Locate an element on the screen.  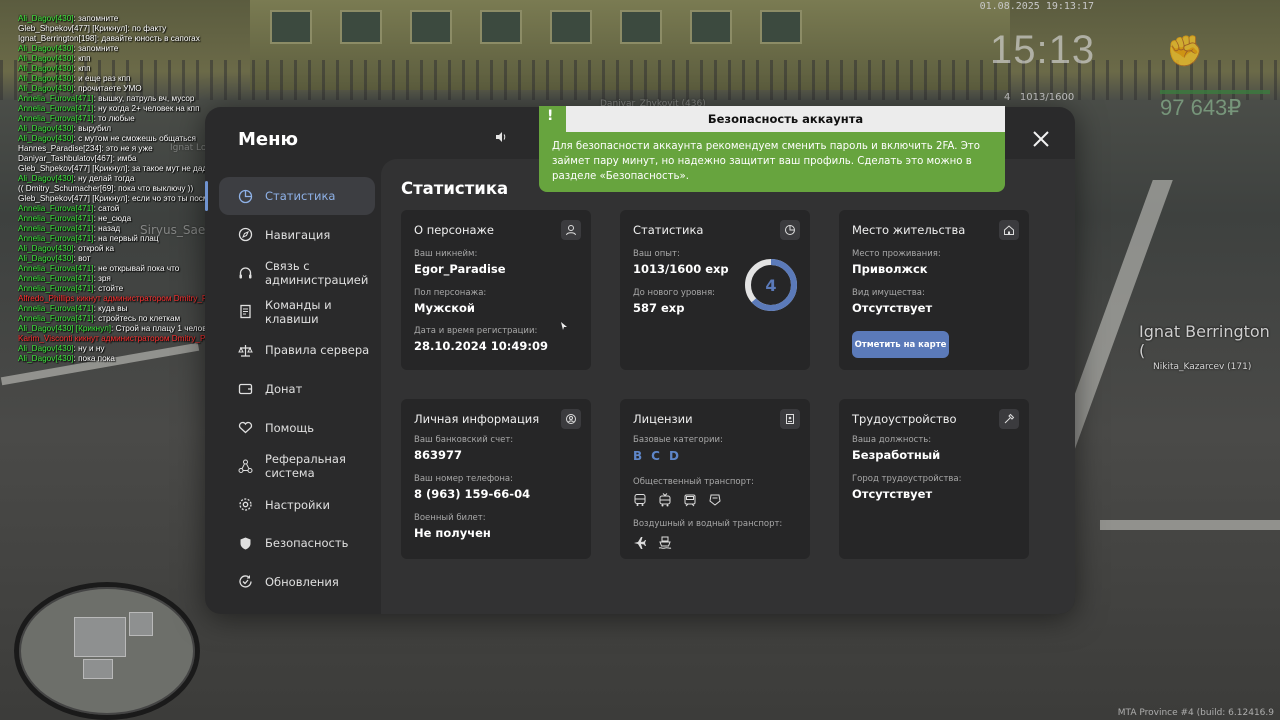
minimap is located at coordinates (107, 651).